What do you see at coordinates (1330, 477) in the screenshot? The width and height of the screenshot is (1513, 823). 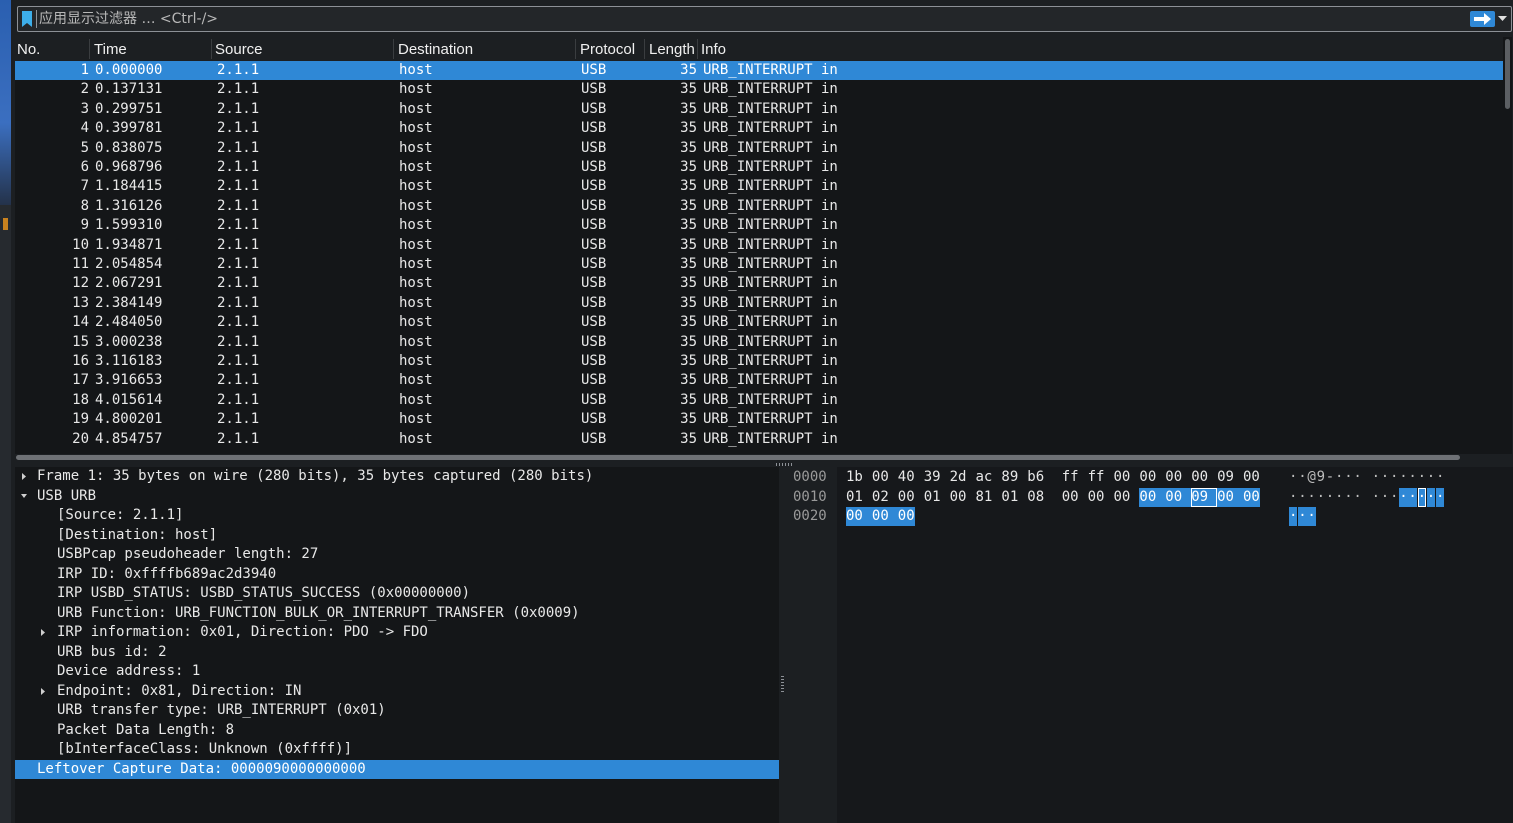 I see `hex-ascii-char: -` at bounding box center [1330, 477].